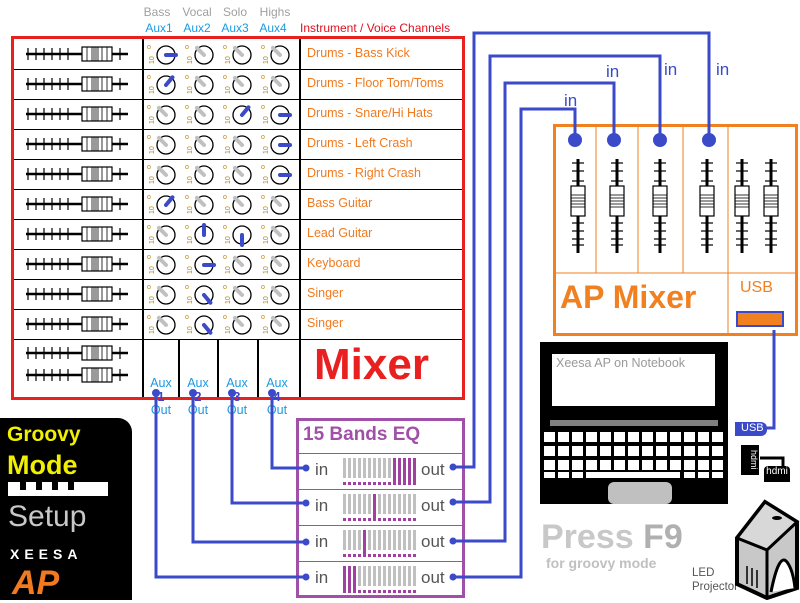 This screenshot has height=603, width=800. Describe the element at coordinates (433, 469) in the screenshot. I see `eq-out-label: out` at that location.